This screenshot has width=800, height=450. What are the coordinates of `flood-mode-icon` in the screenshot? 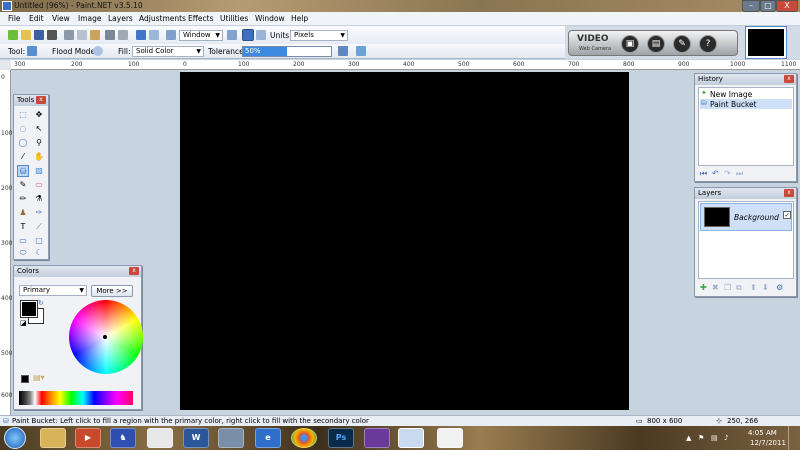 It's located at (98, 51).